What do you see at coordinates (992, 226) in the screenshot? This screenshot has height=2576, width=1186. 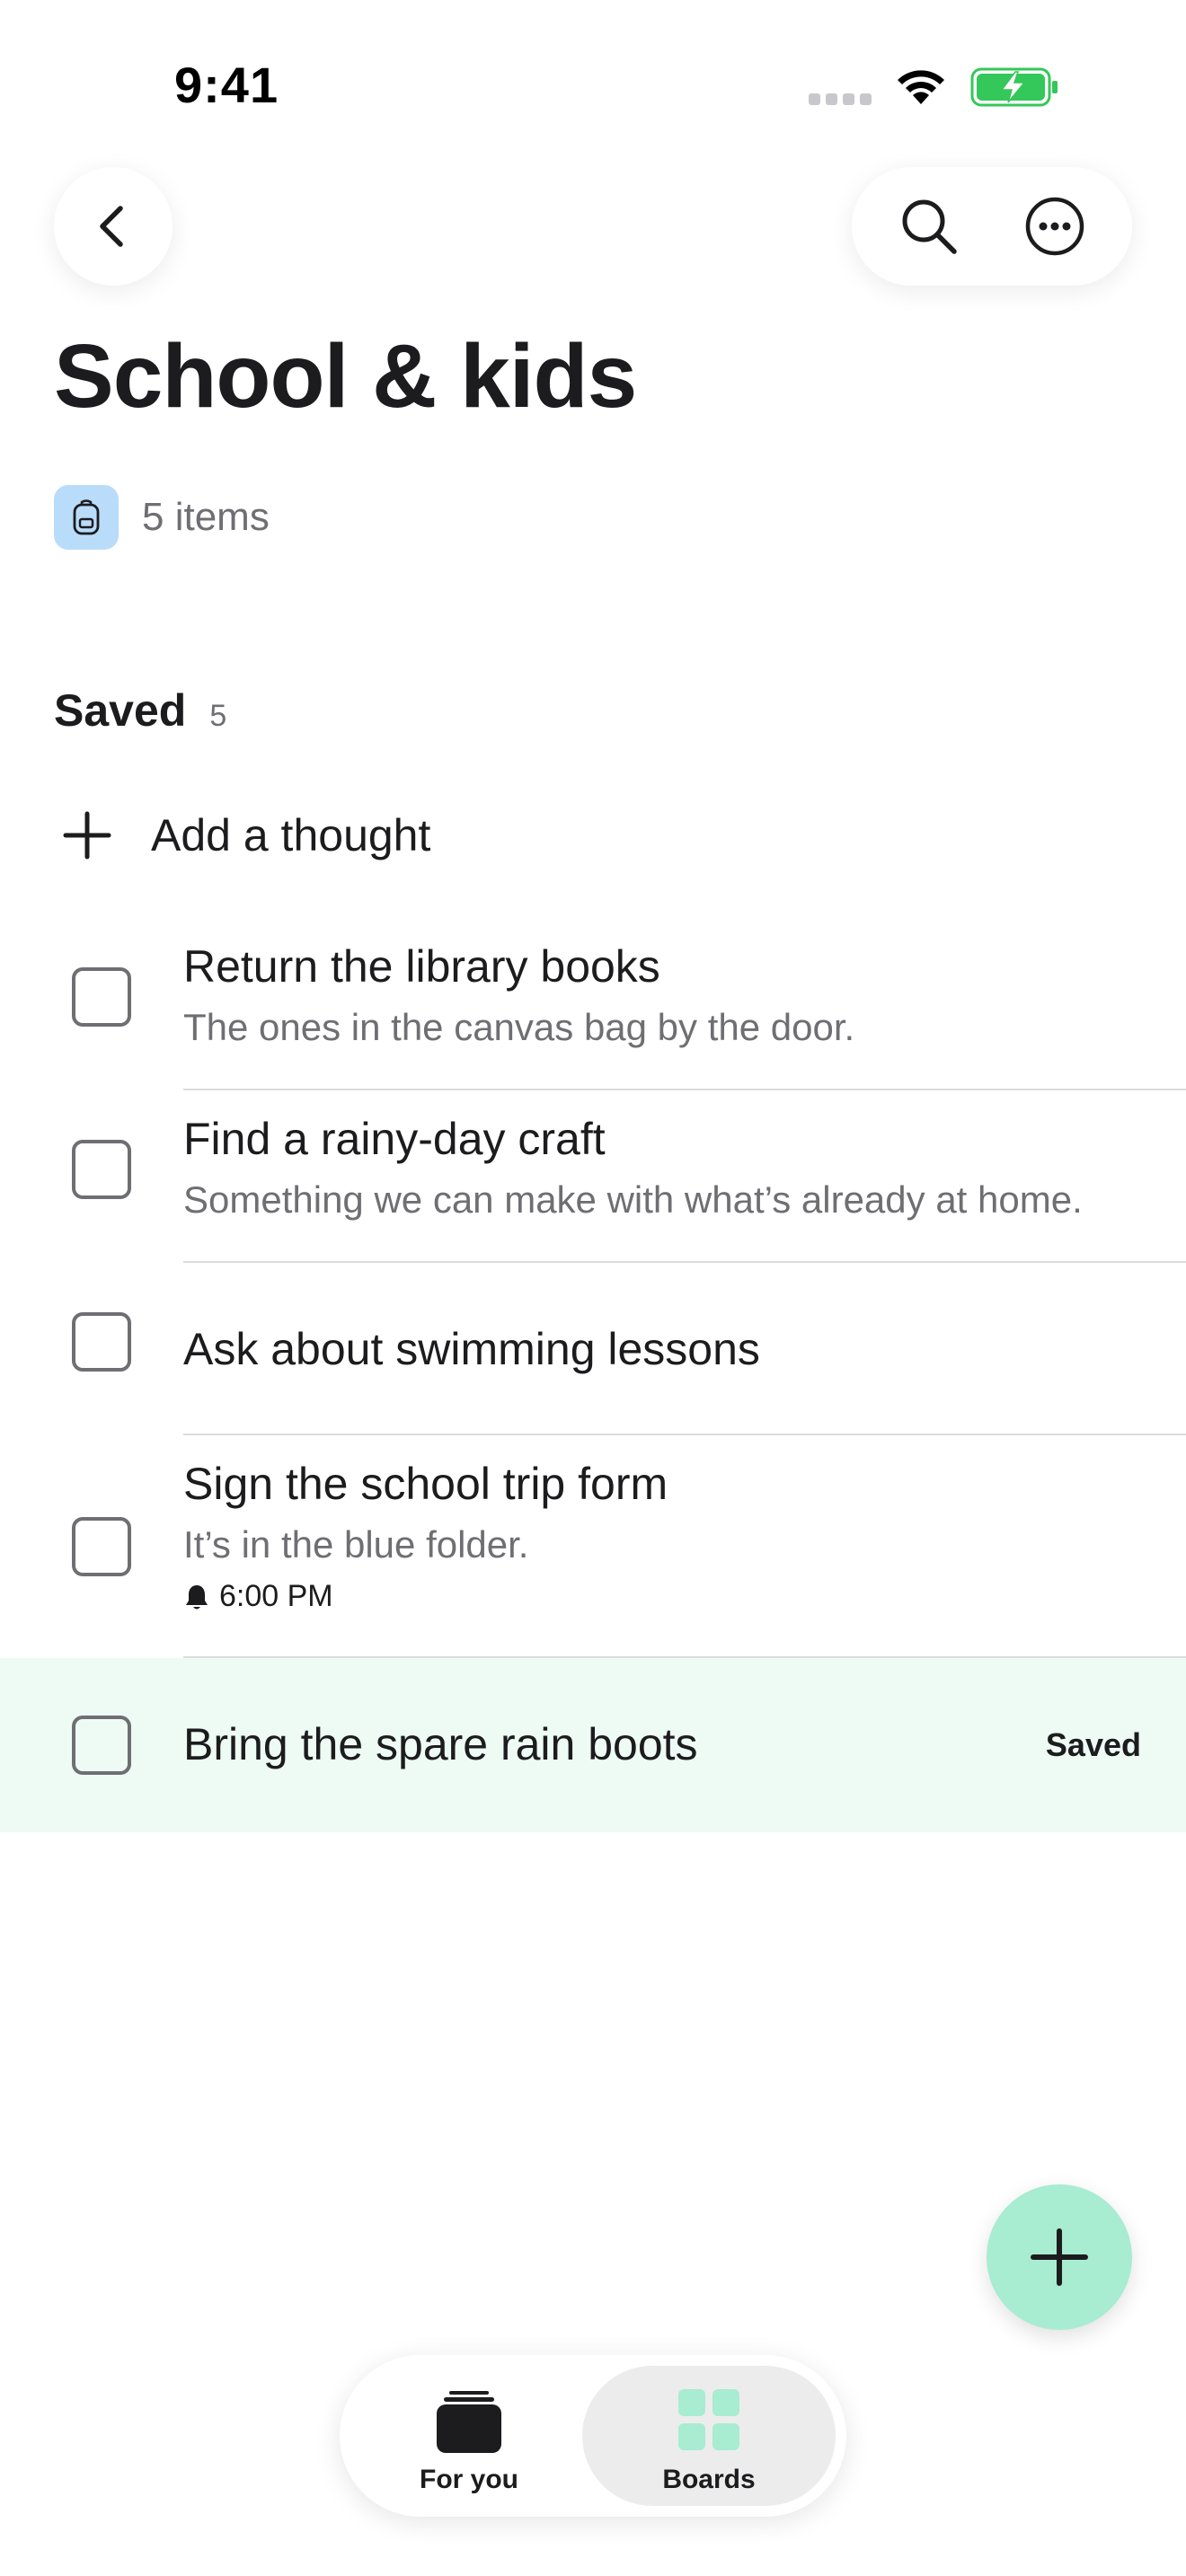 I see `header-actions` at bounding box center [992, 226].